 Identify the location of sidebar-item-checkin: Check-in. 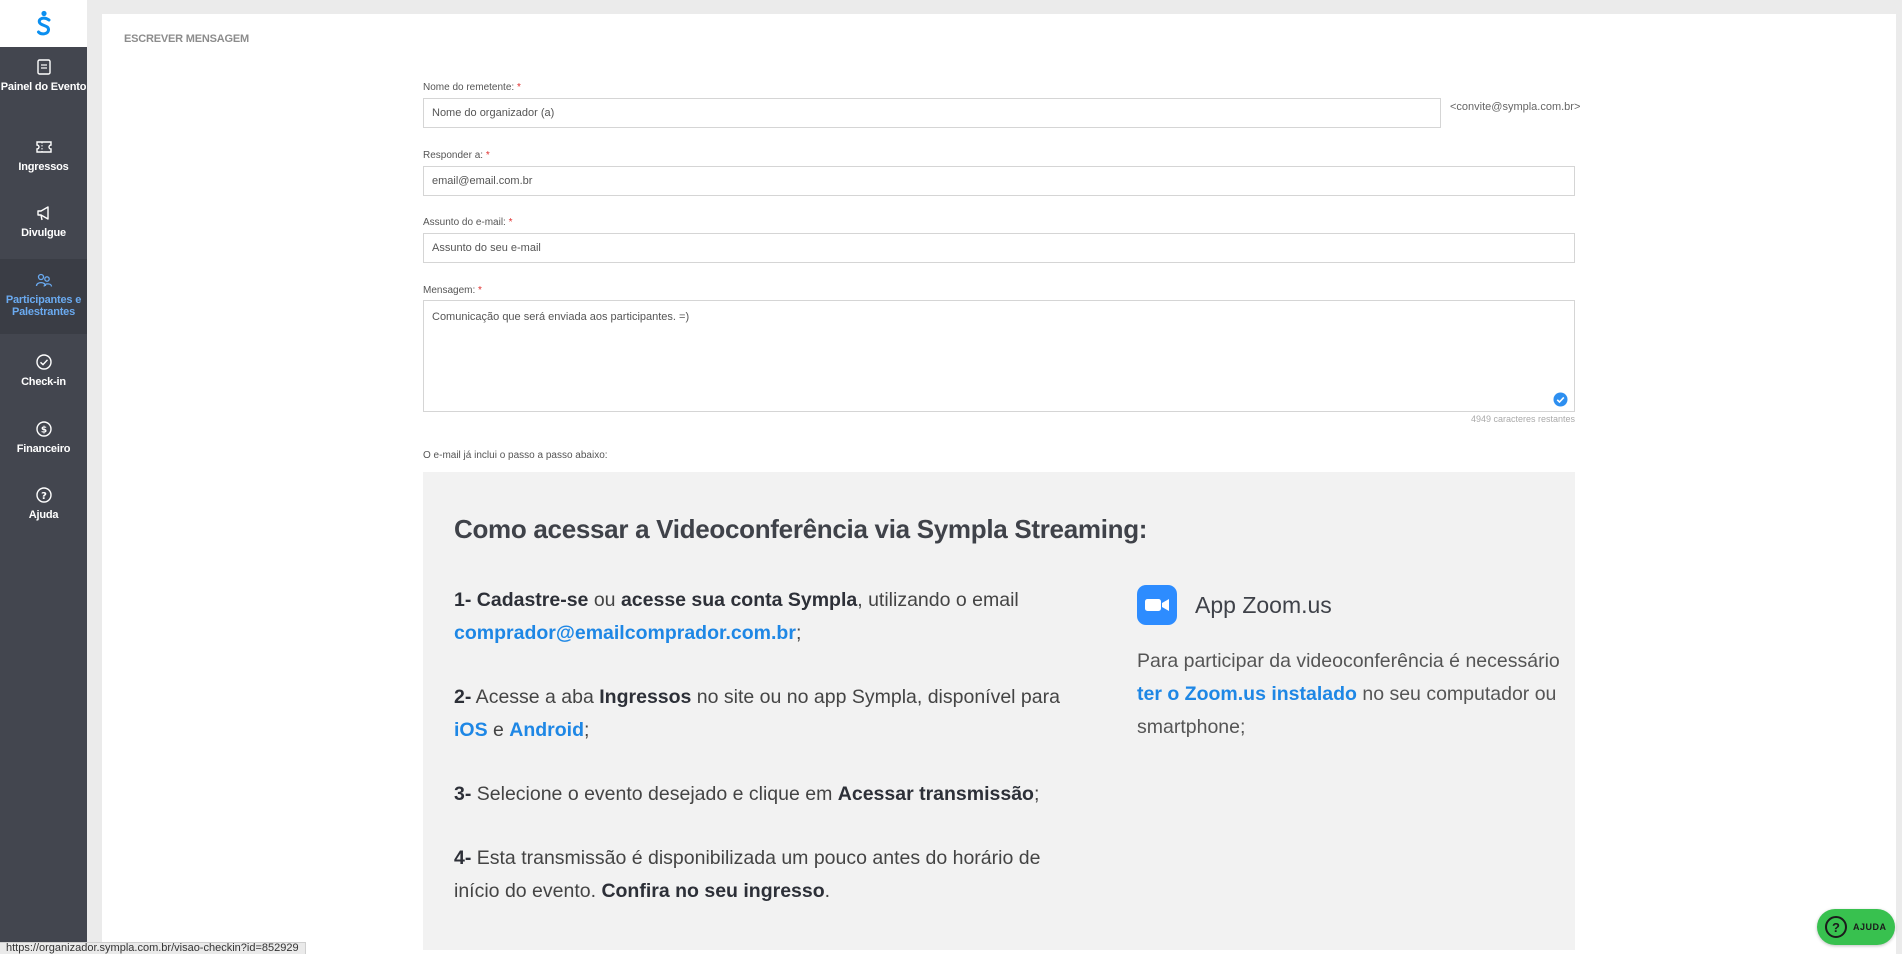
(43, 375).